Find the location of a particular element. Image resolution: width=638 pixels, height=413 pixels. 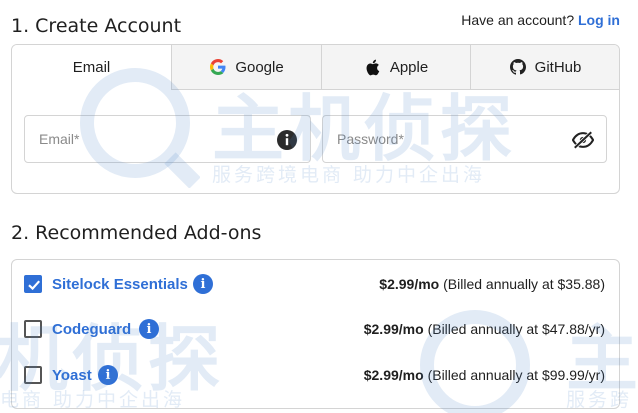

billing-note: (Billed annually at $47.88/yr) is located at coordinates (516, 329).